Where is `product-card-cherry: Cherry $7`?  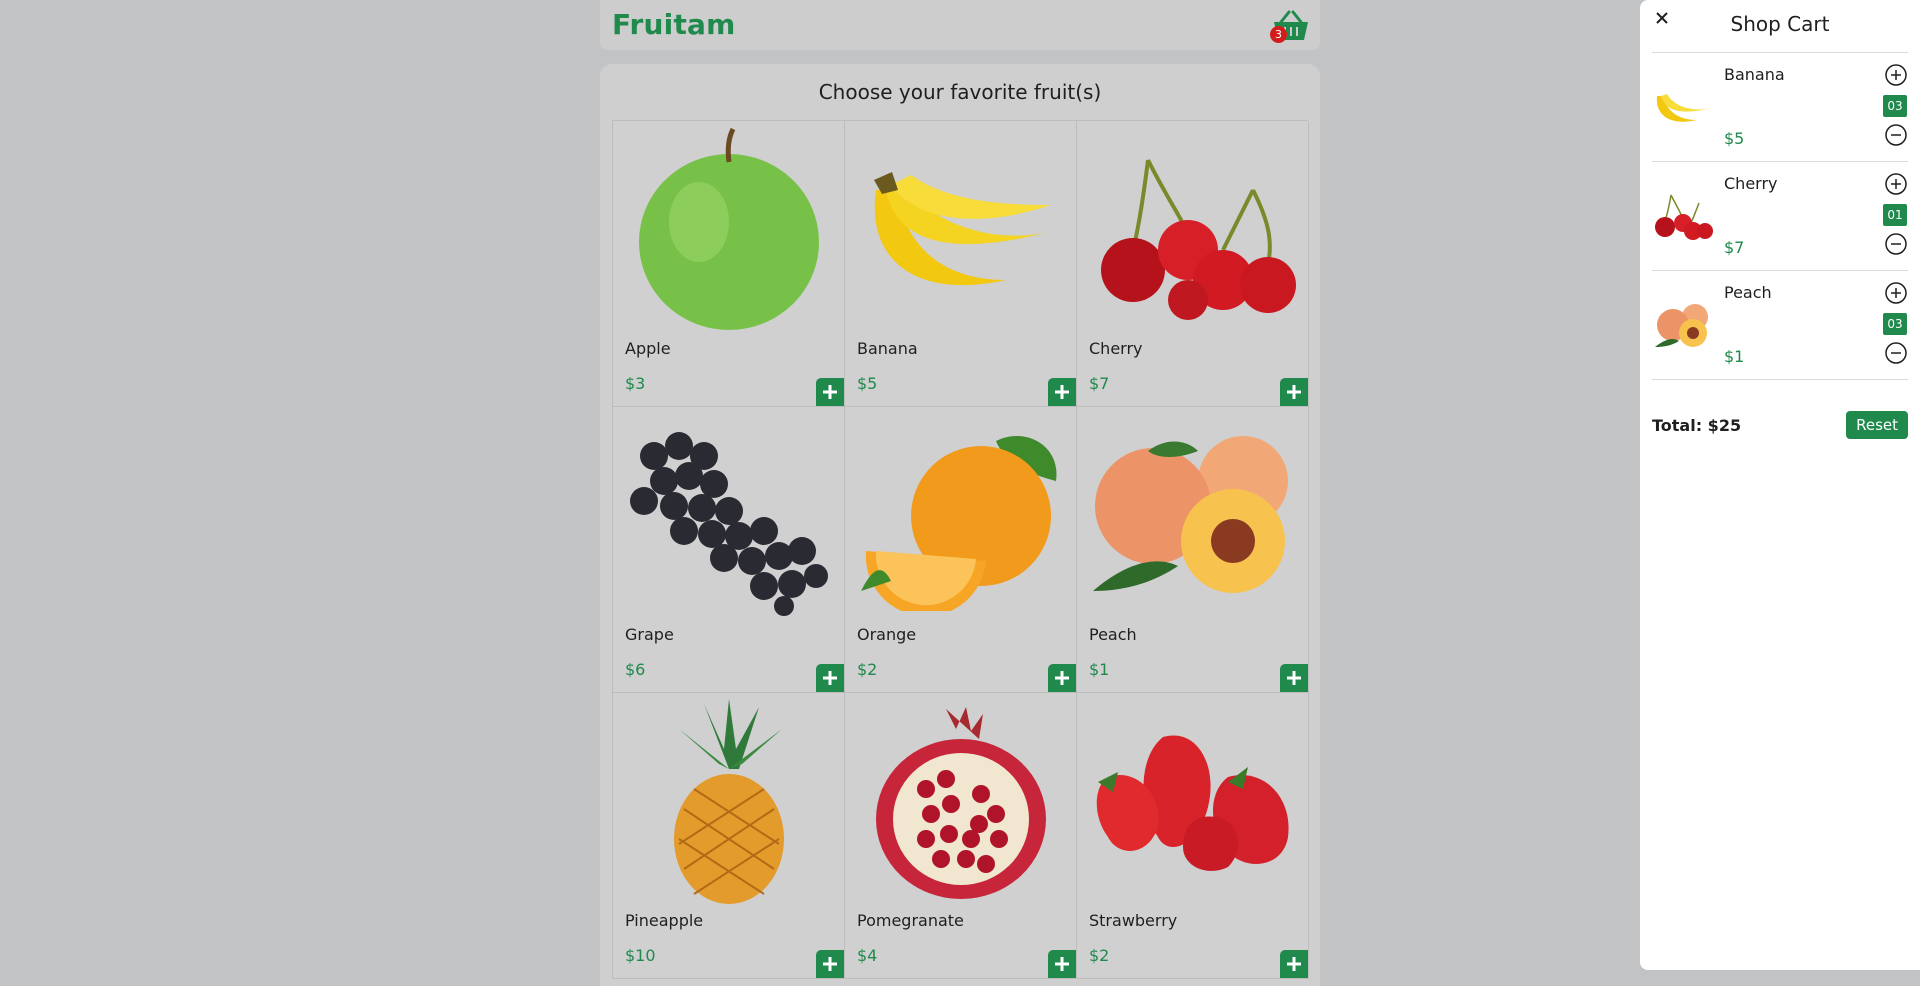 product-card-cherry: Cherry $7 is located at coordinates (1193, 264).